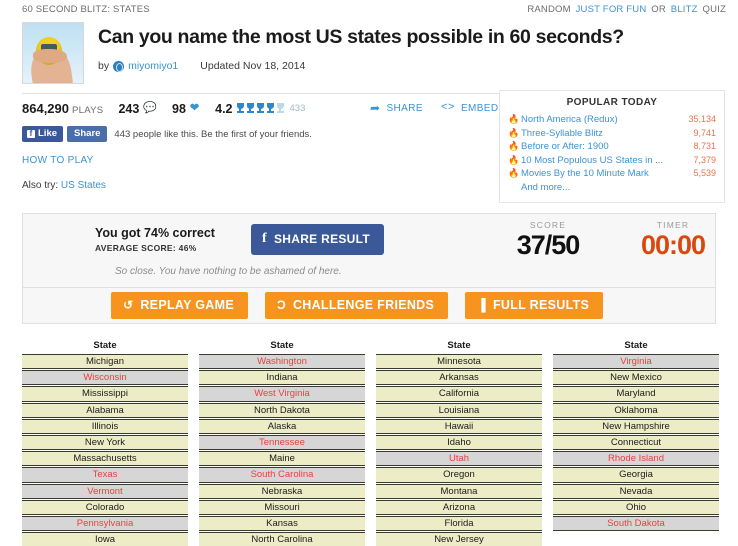  Describe the element at coordinates (185, 109) in the screenshot. I see `favorites-stat: 98 ❤` at that location.